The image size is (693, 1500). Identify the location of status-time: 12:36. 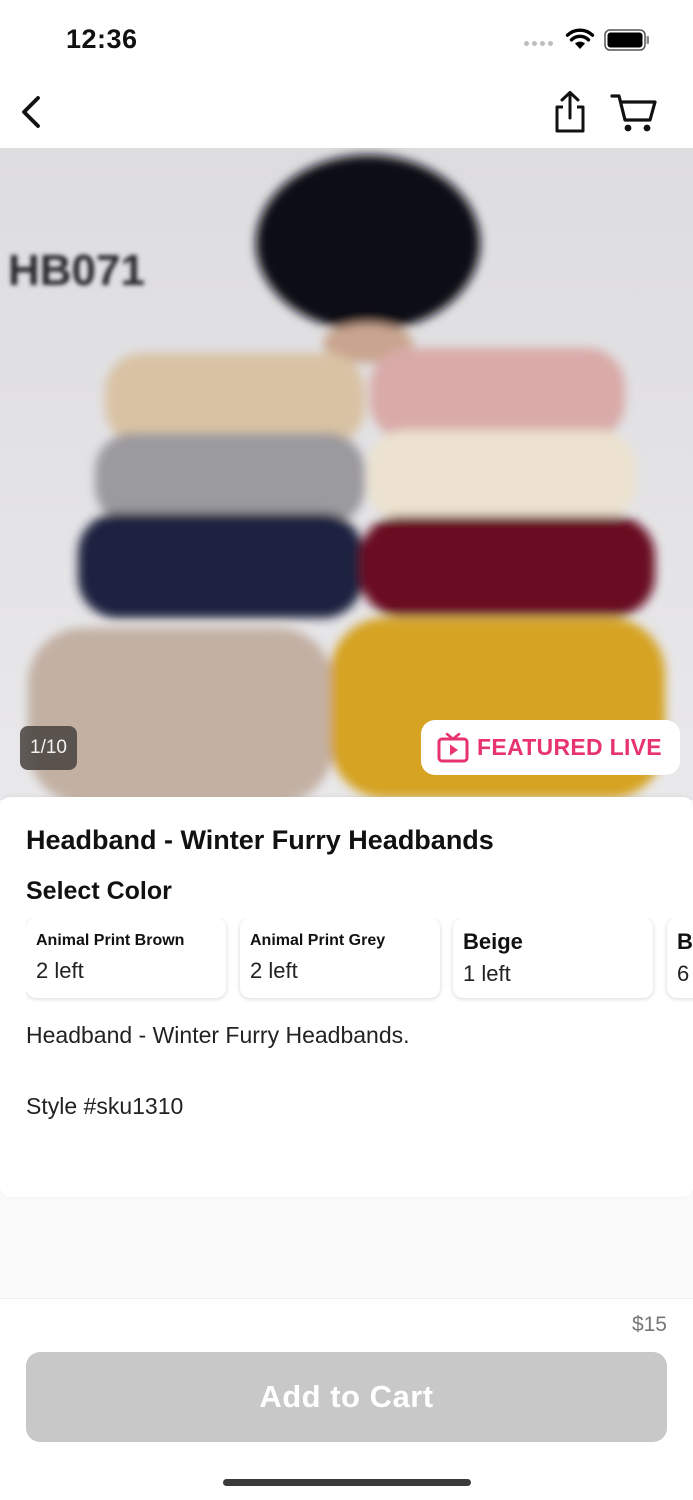
(102, 39).